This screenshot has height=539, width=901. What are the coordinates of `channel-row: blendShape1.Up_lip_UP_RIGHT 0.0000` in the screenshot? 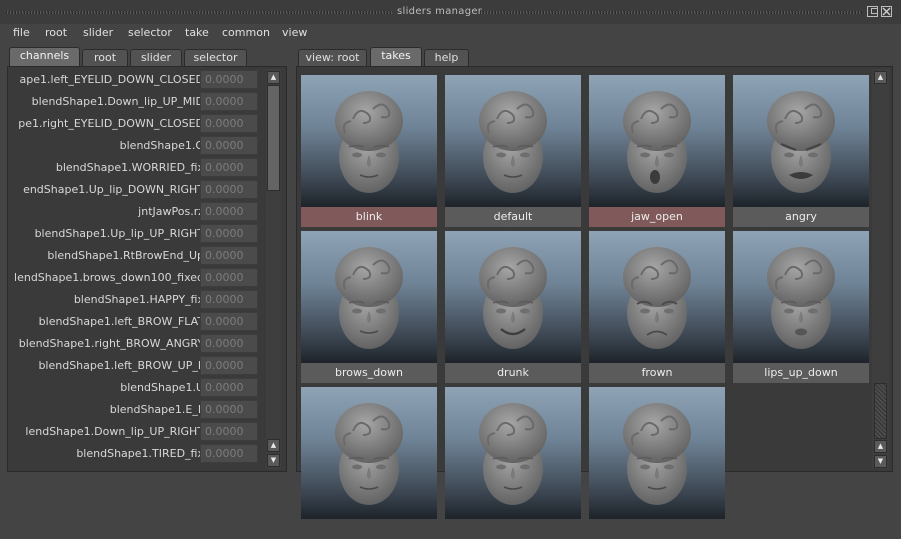 It's located at (137, 234).